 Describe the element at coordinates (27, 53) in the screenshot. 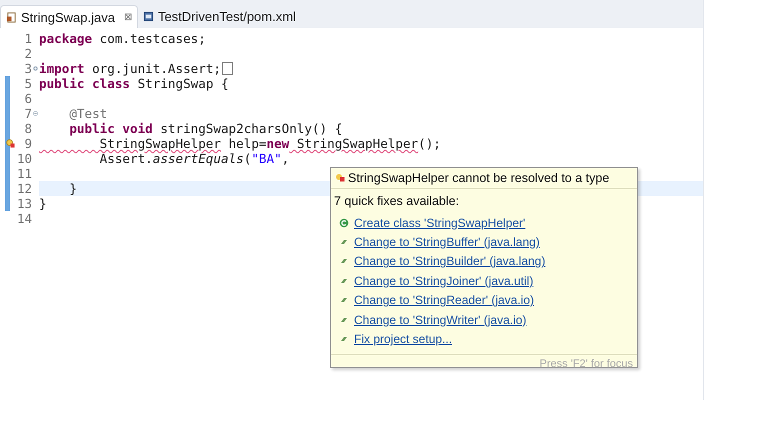

I see `line-number: 2` at that location.